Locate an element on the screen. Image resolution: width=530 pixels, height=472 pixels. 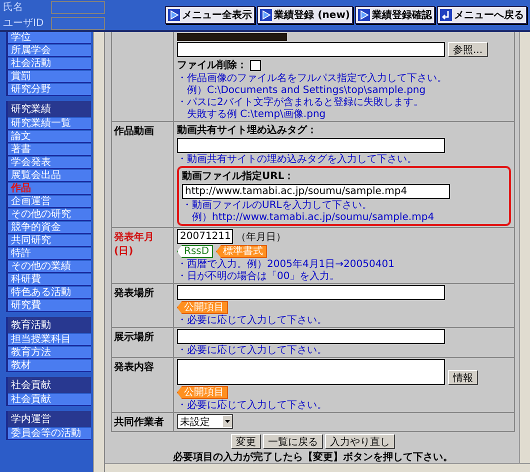
dropdown: 未設定 is located at coordinates (205, 421).